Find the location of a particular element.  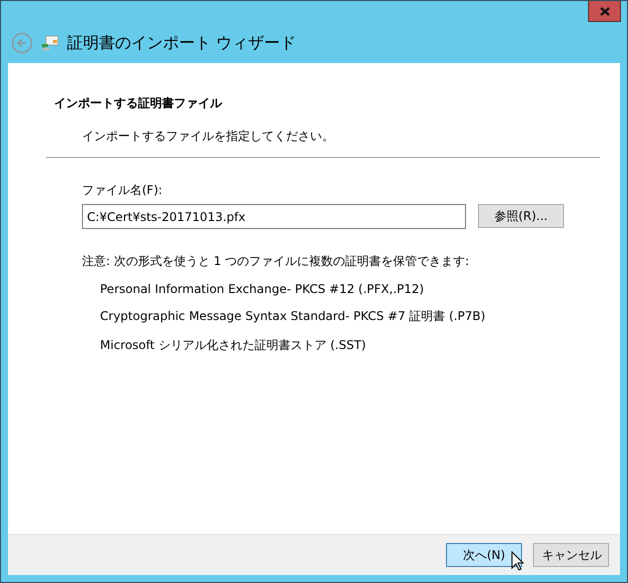

format-item: Cryptographic Message Syntax Standard- PKCS #7 証明書 (.P7B) is located at coordinates (293, 316).